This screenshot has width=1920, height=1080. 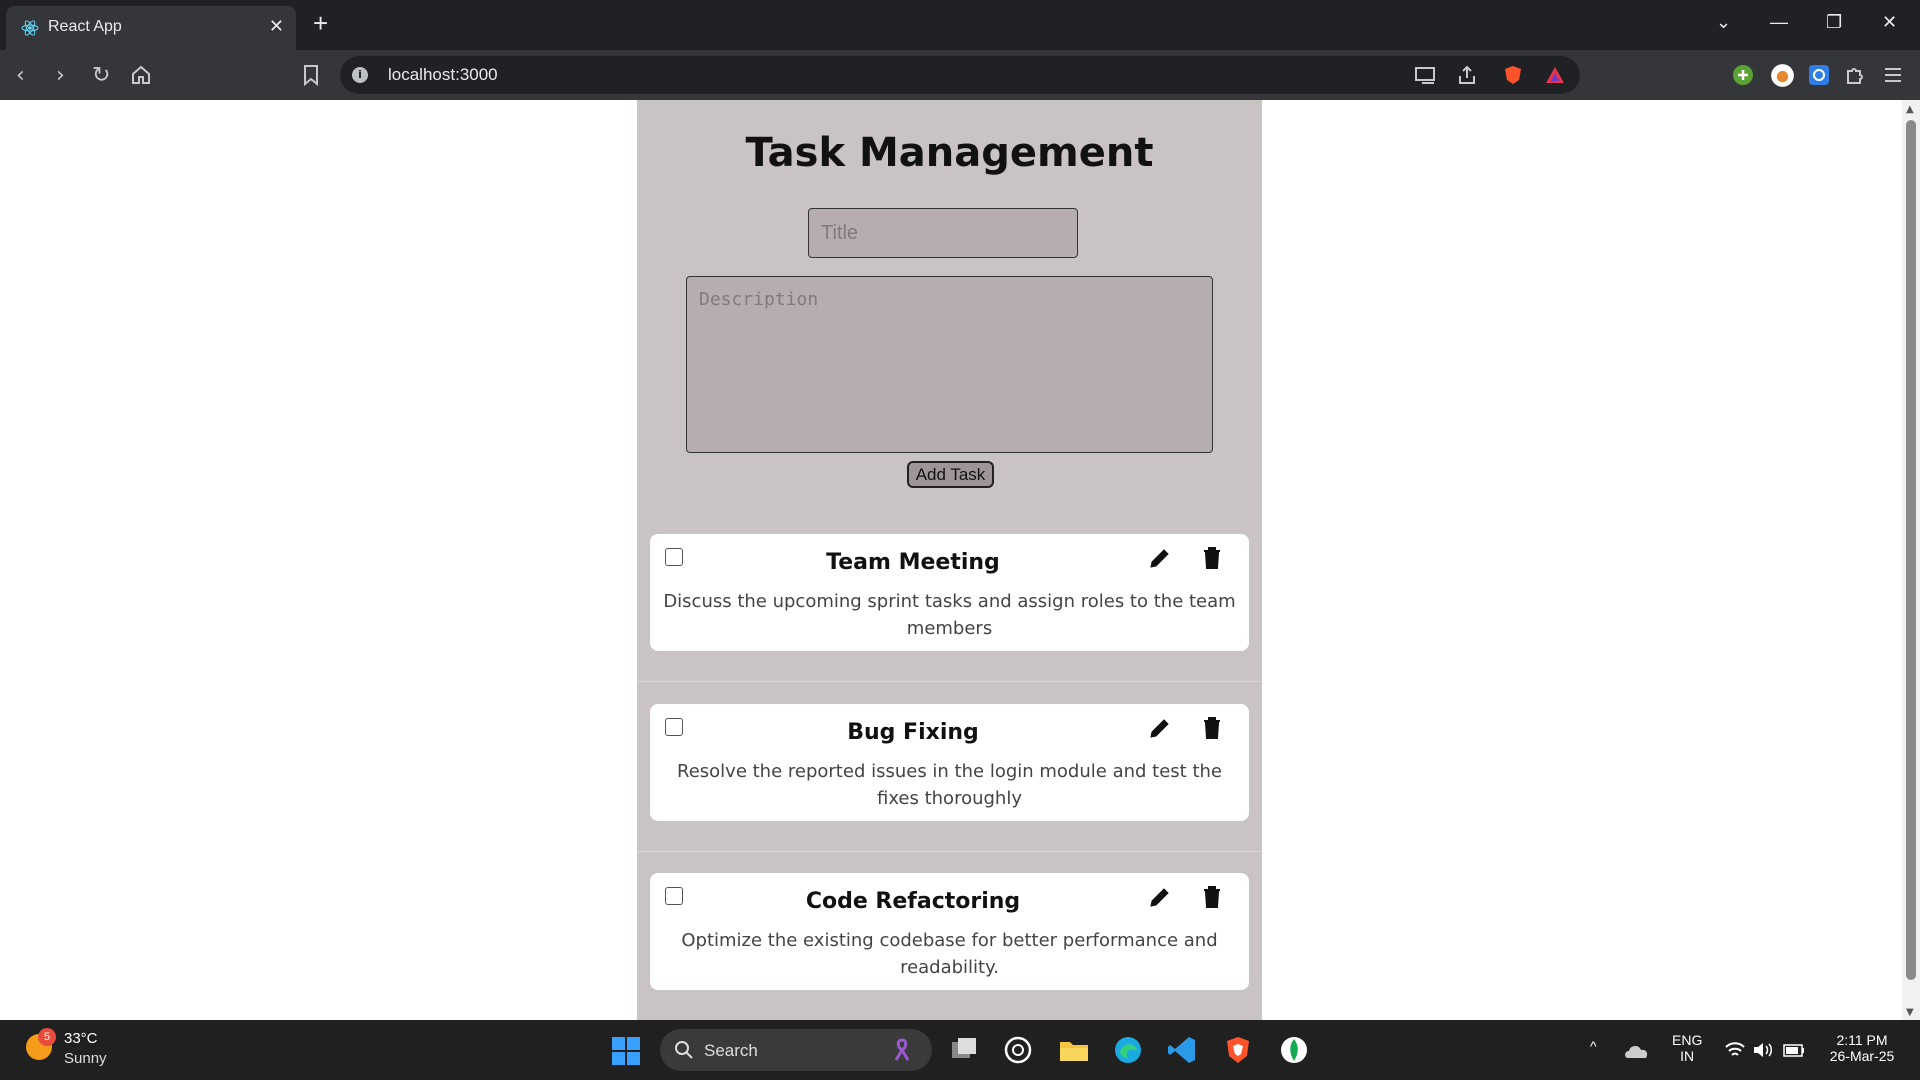 I want to click on tab-title: React App, so click(x=85, y=26).